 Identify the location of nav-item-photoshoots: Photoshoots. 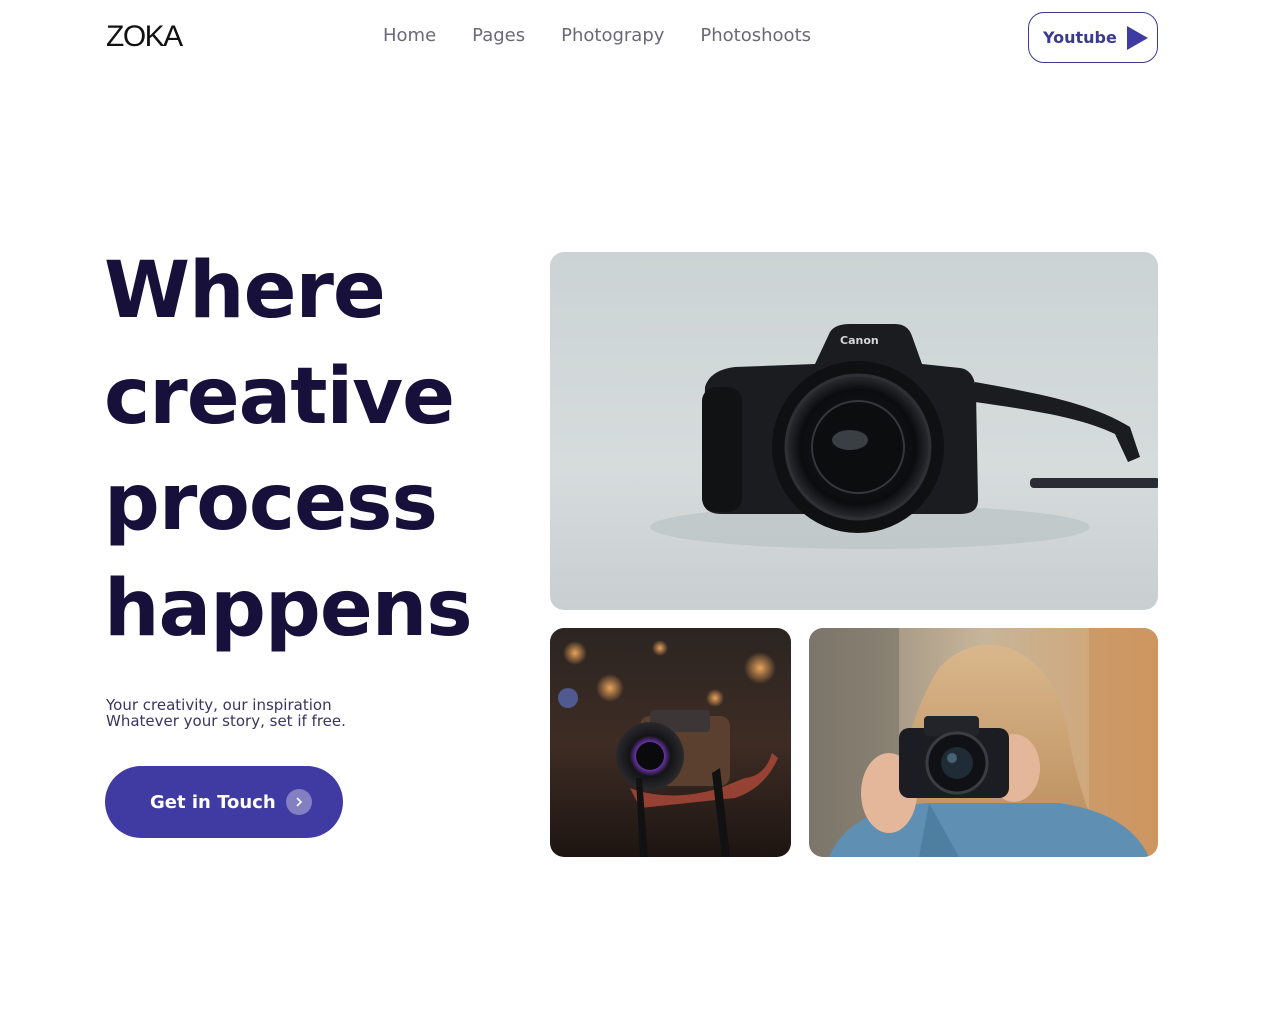
(755, 35).